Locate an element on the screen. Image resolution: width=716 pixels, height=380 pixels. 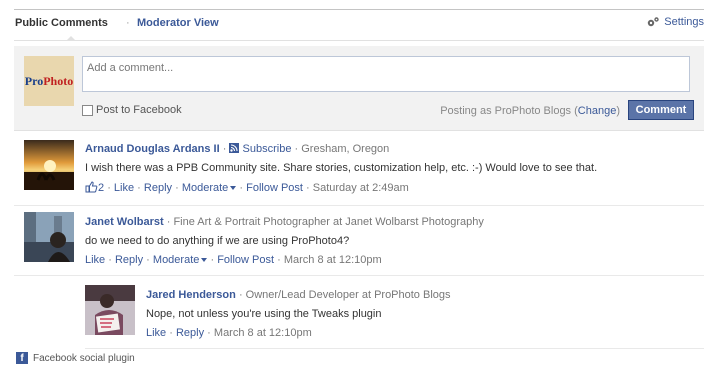
avatar: Pro Photo is located at coordinates (49, 81).